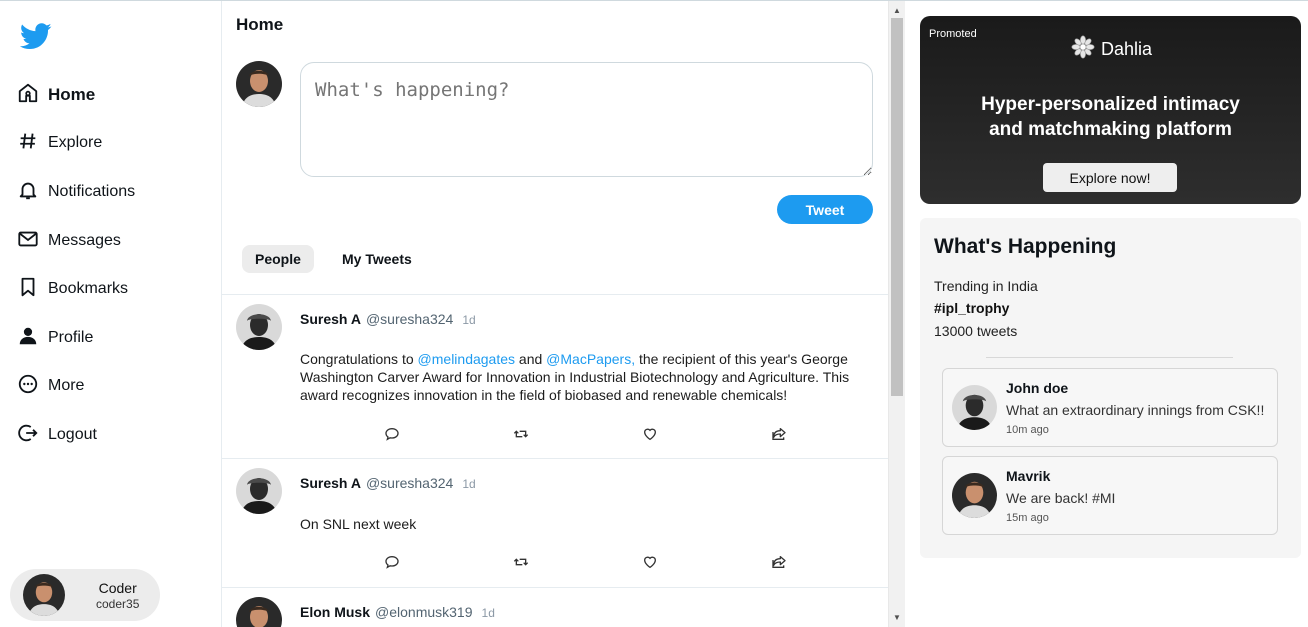  What do you see at coordinates (555, 607) in the screenshot?
I see `tweet-card: Elon Musk @elonmusk319 1d` at bounding box center [555, 607].